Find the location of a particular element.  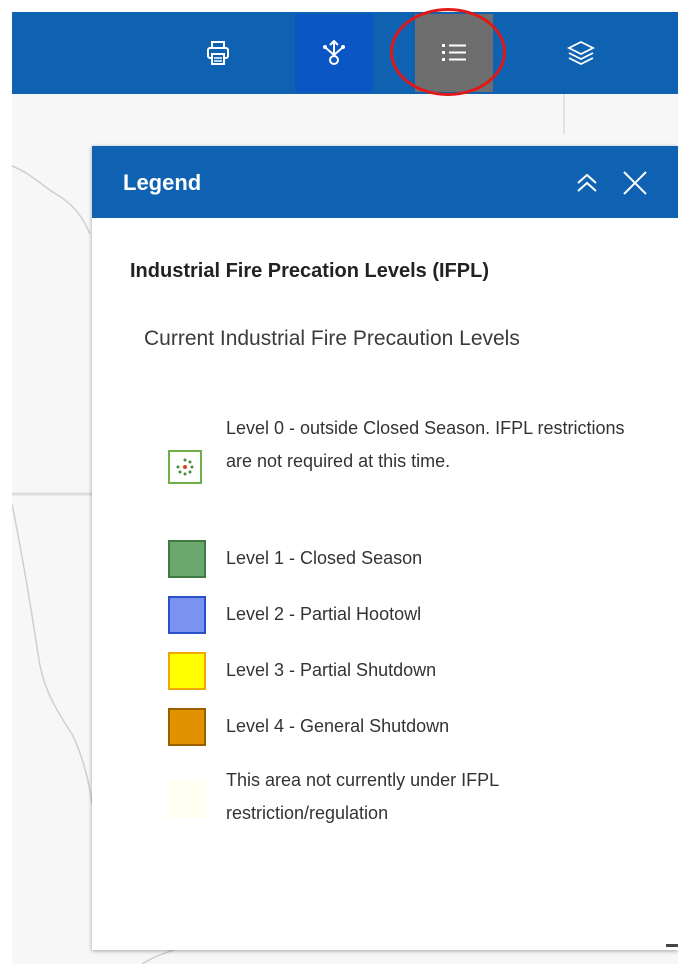

double-chevron-up-icon is located at coordinates (587, 182).